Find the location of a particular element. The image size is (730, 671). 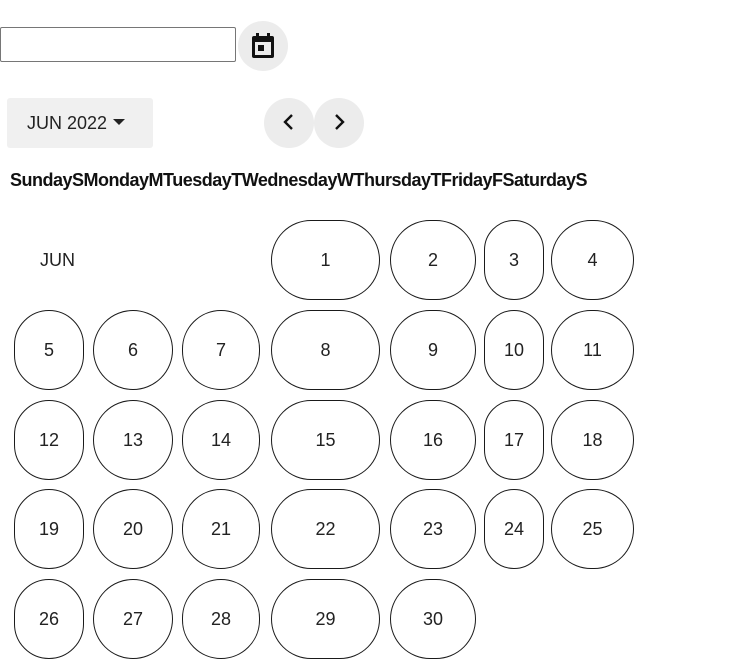

day-cell: 6 is located at coordinates (133, 350).